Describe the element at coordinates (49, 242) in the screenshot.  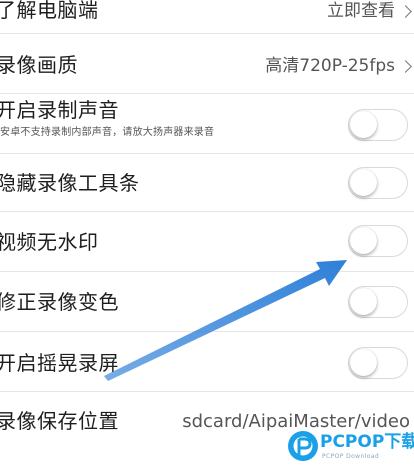
I see `row-no-watermark-label: 视频无水印` at that location.